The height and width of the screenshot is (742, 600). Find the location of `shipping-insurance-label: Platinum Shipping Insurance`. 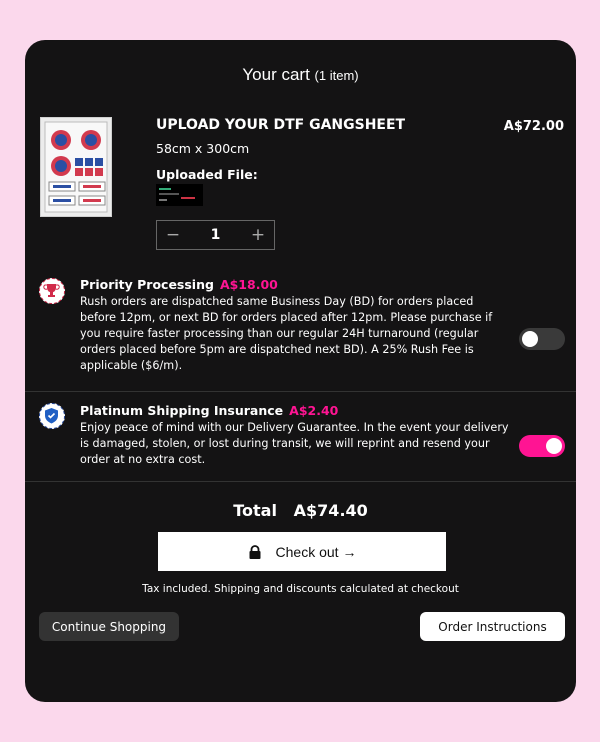

shipping-insurance-label: Platinum Shipping Insurance is located at coordinates (182, 410).